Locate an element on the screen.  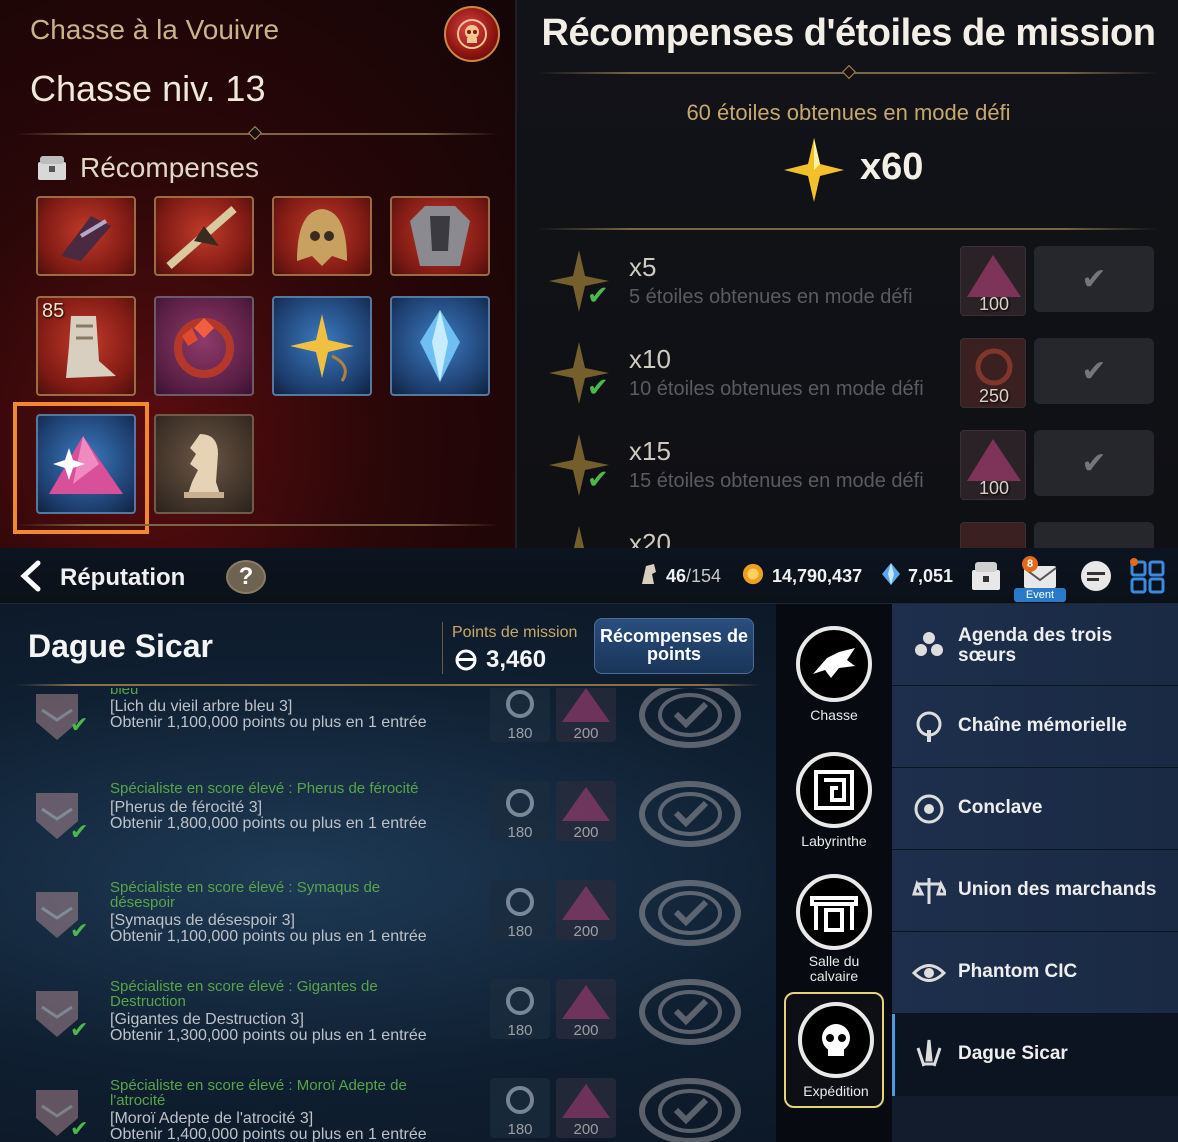
skull-icon is located at coordinates (836, 1040).